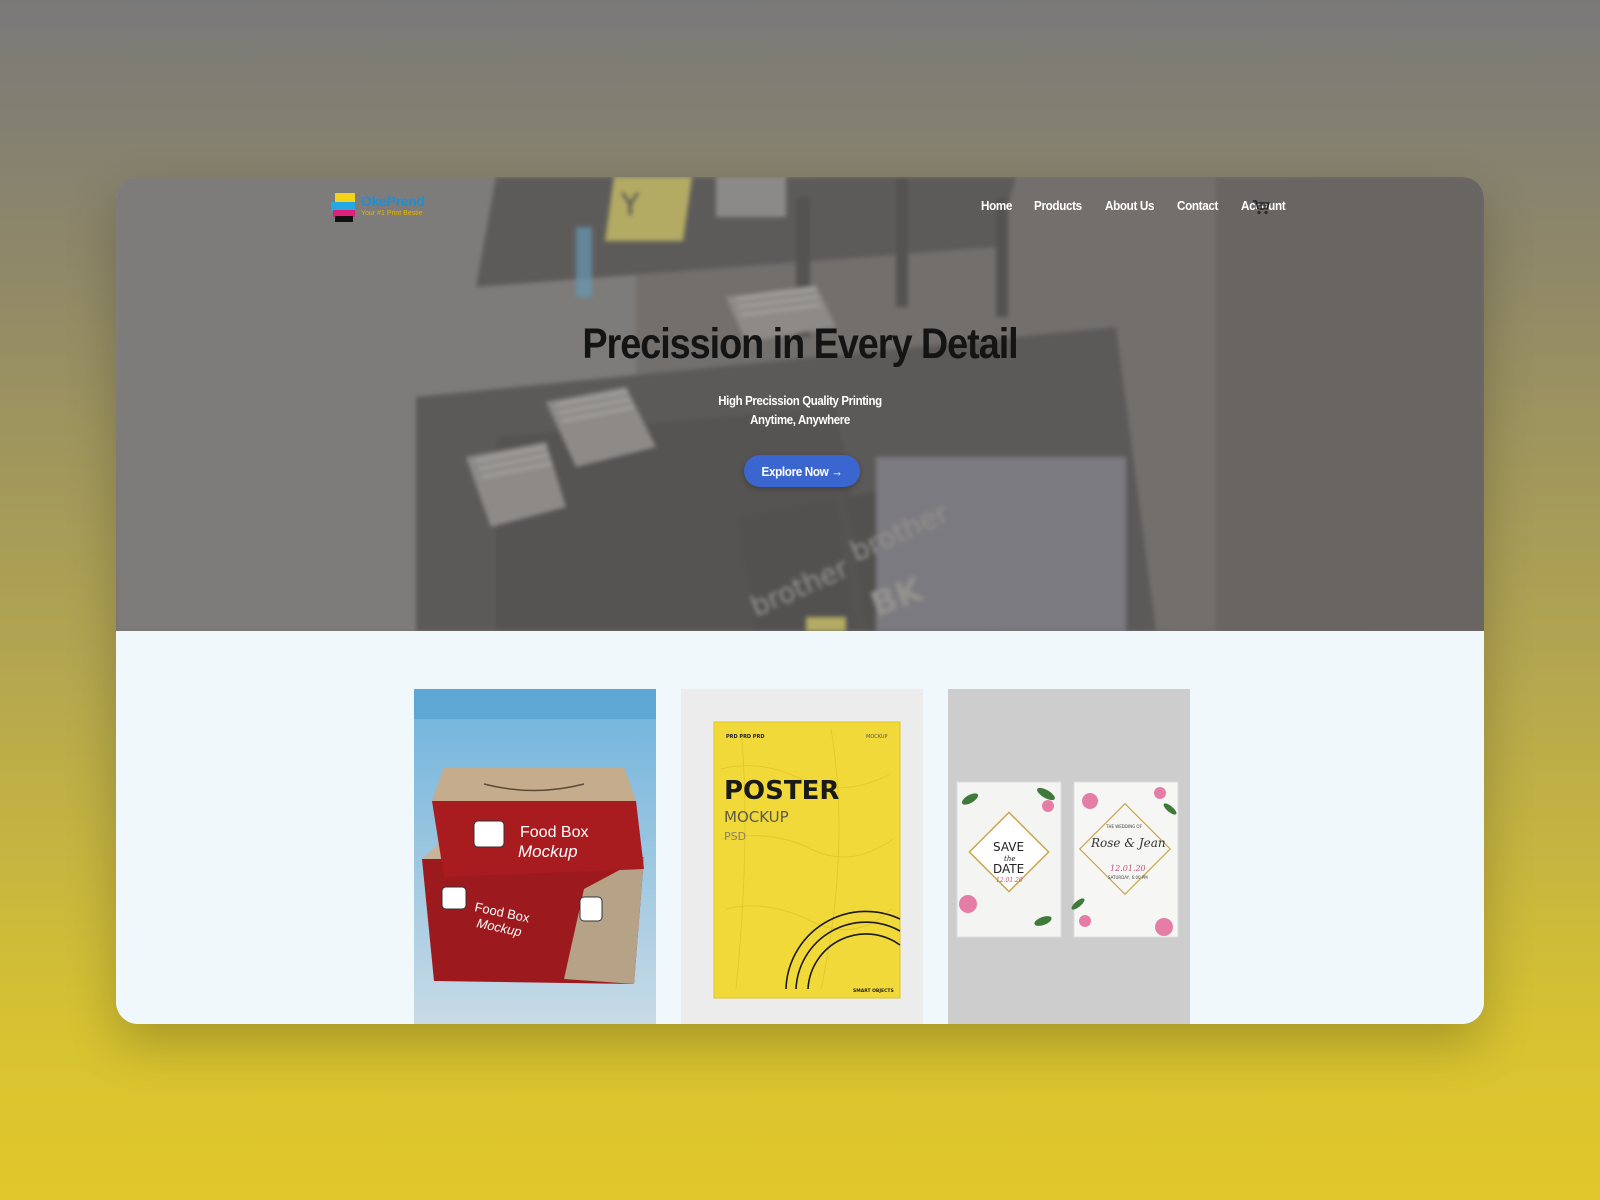 This screenshot has width=1600, height=1200. Describe the element at coordinates (1128, 843) in the screenshot. I see `wedding-names: Rose & Jean` at that location.